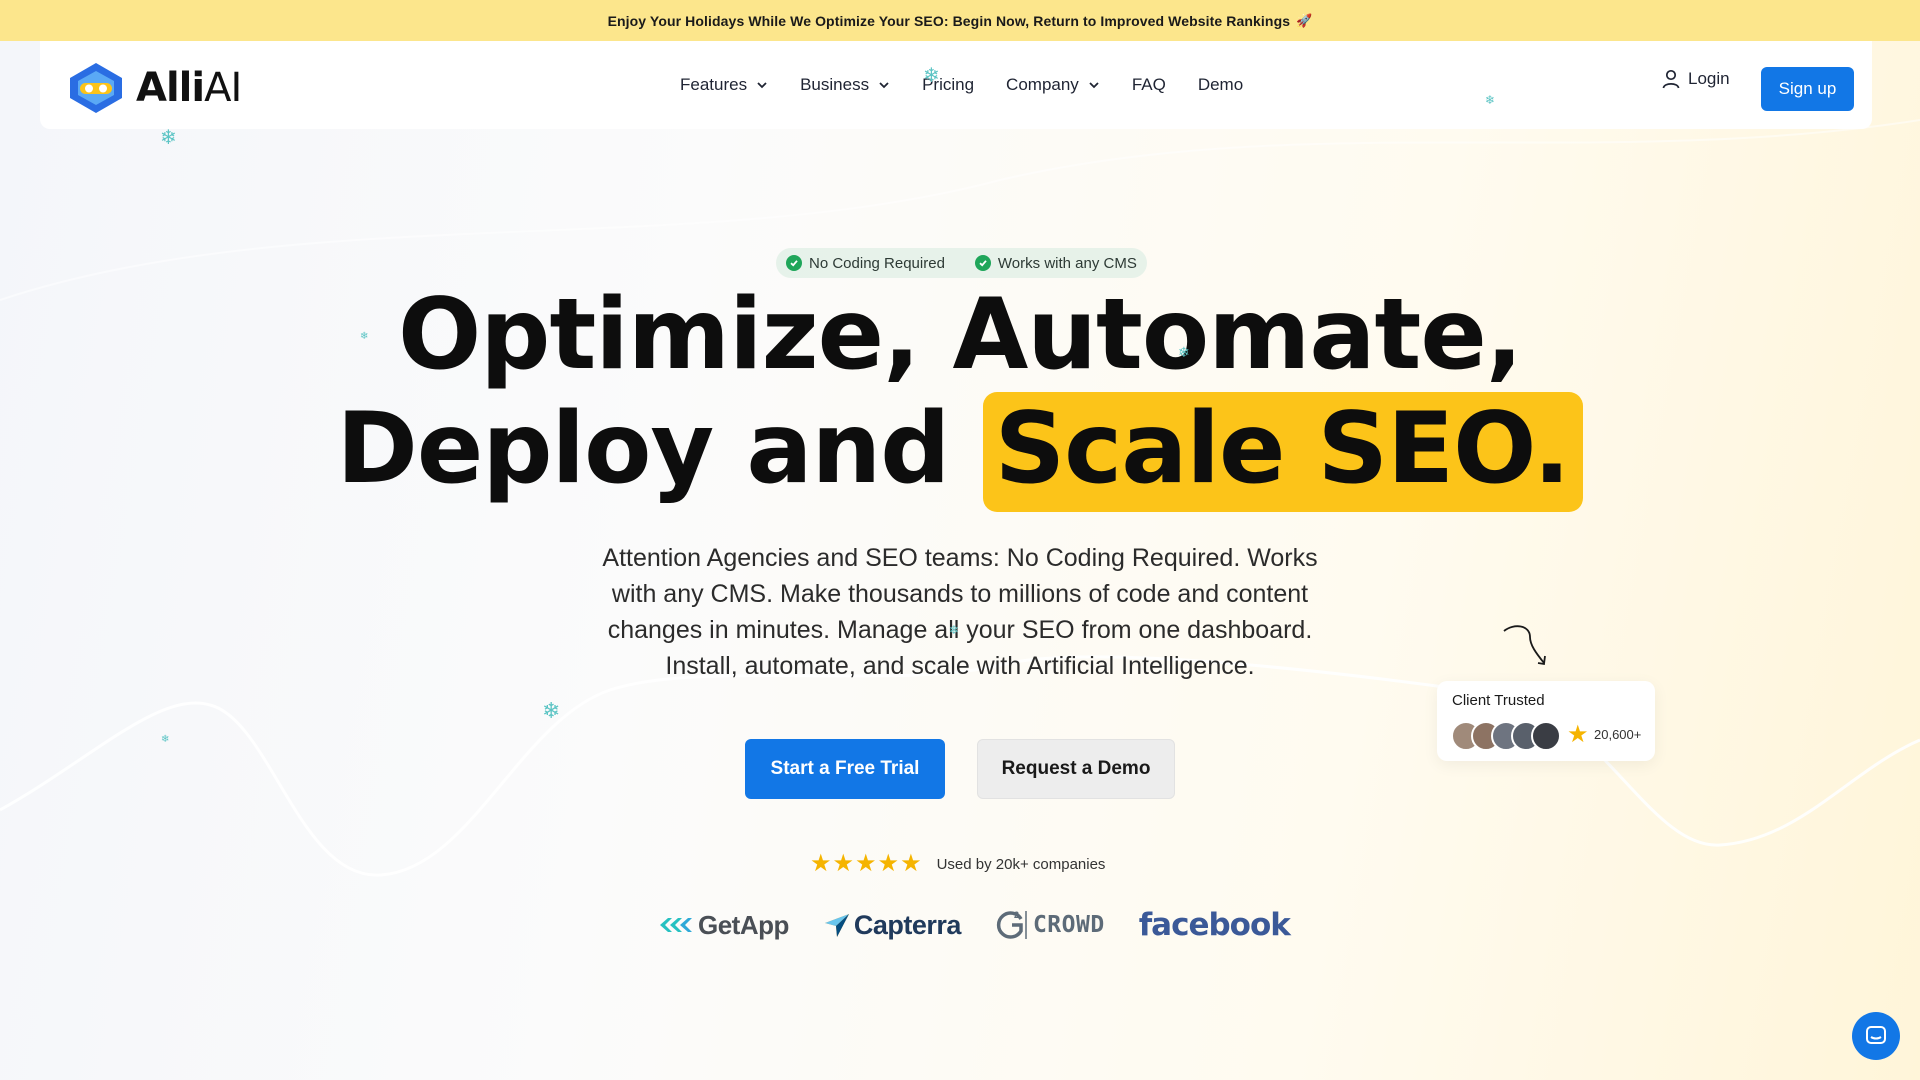 The height and width of the screenshot is (1080, 1920). I want to click on rating-text: Used by 20k+ companies, so click(1021, 864).